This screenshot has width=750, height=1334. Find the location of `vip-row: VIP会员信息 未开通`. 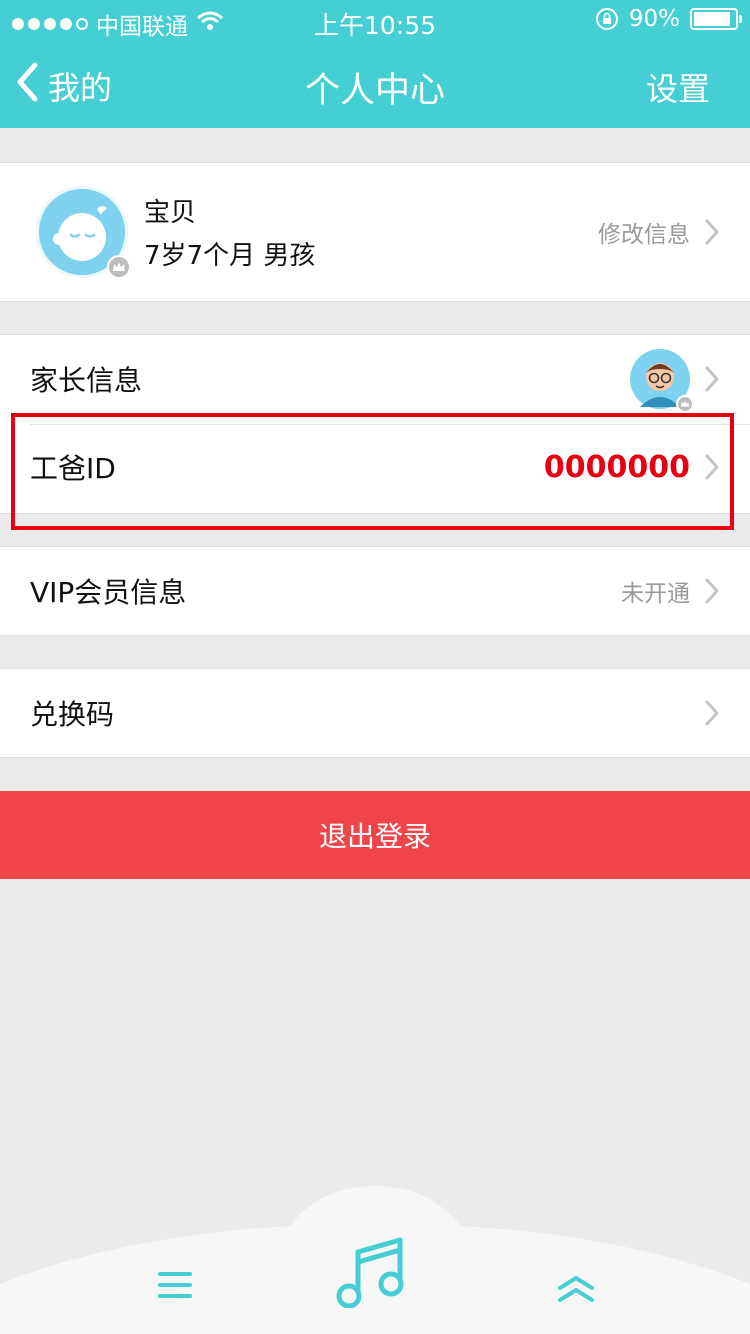

vip-row: VIP会员信息 未开通 is located at coordinates (375, 591).